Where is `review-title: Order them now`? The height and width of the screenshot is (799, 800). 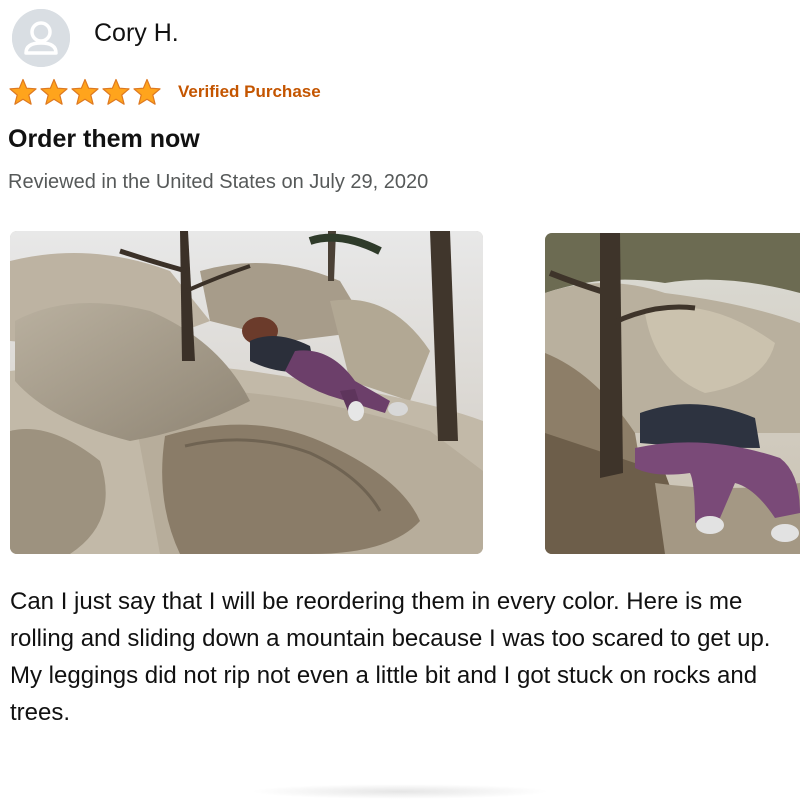
review-title: Order them now is located at coordinates (104, 139).